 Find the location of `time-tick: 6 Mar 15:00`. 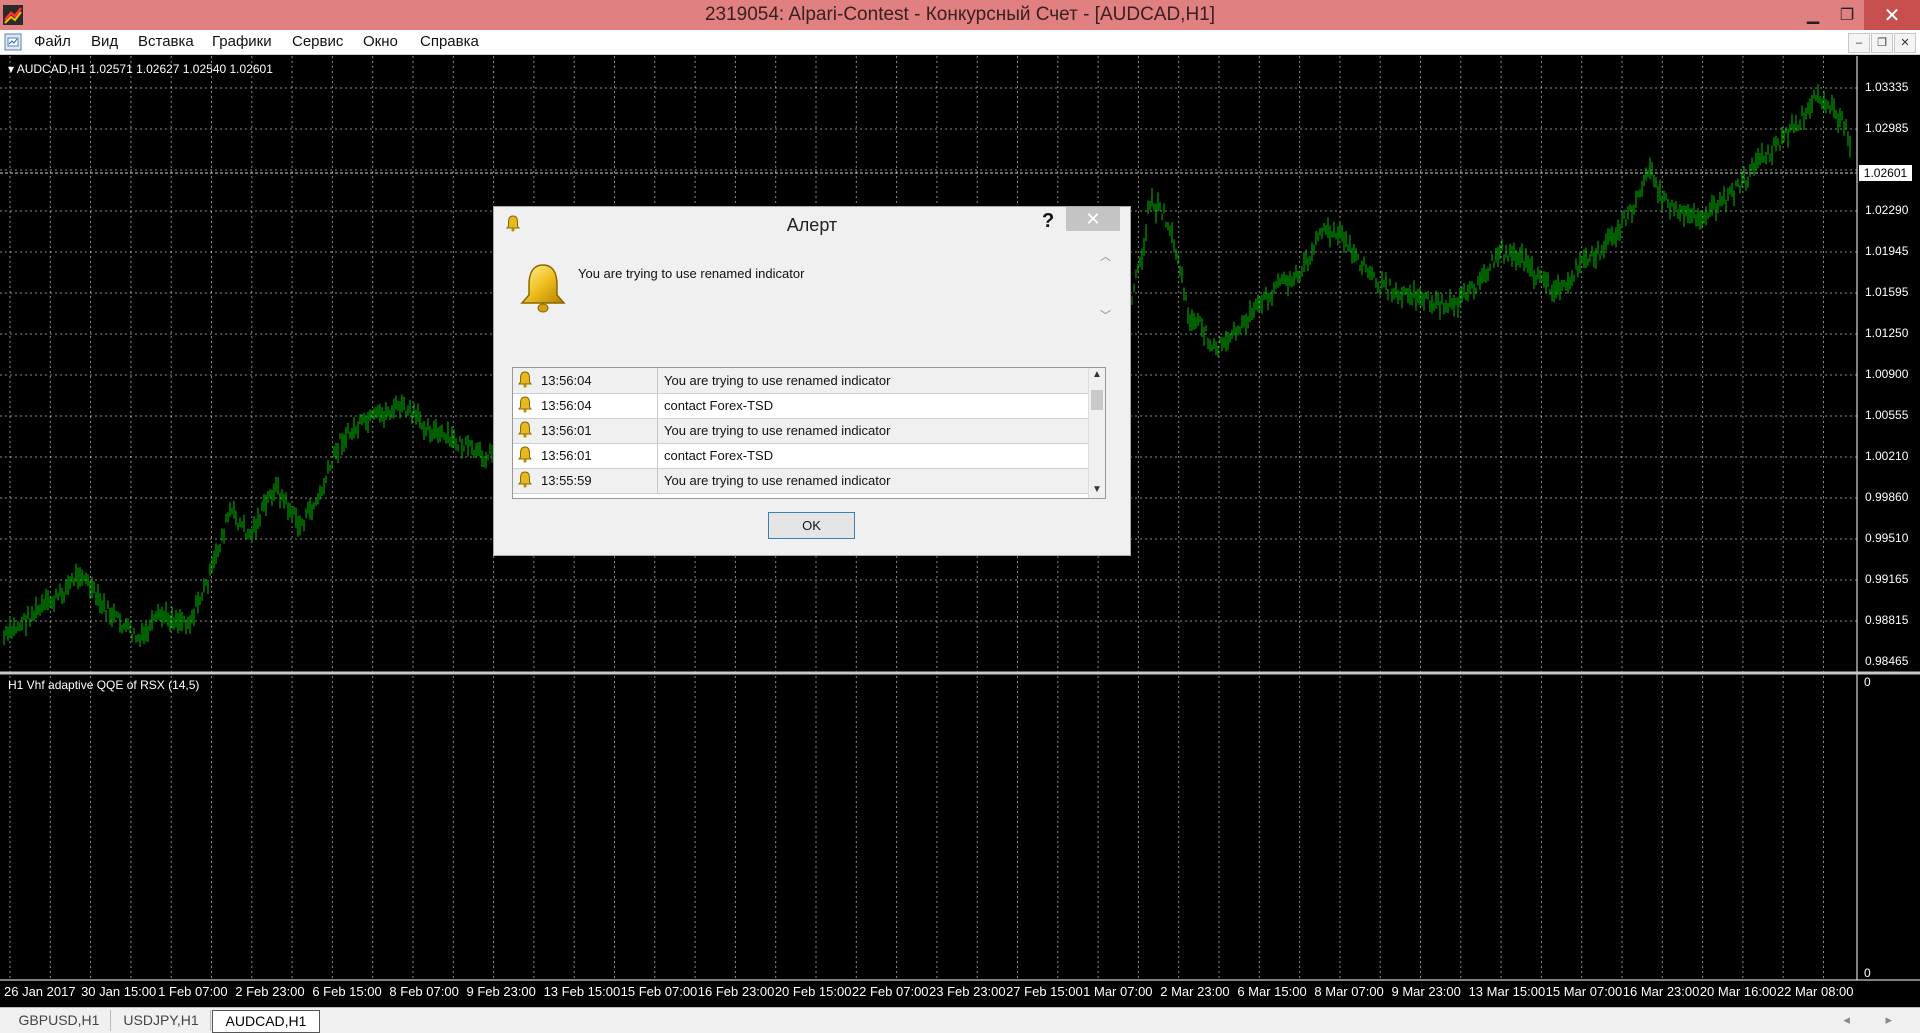

time-tick: 6 Mar 15:00 is located at coordinates (1272, 991).